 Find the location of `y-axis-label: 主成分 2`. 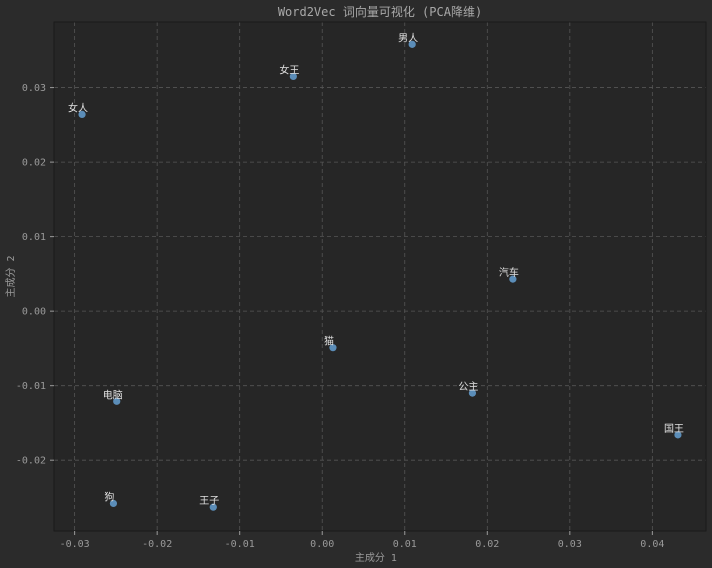

y-axis-label: 主成分 2 is located at coordinates (11, 276).